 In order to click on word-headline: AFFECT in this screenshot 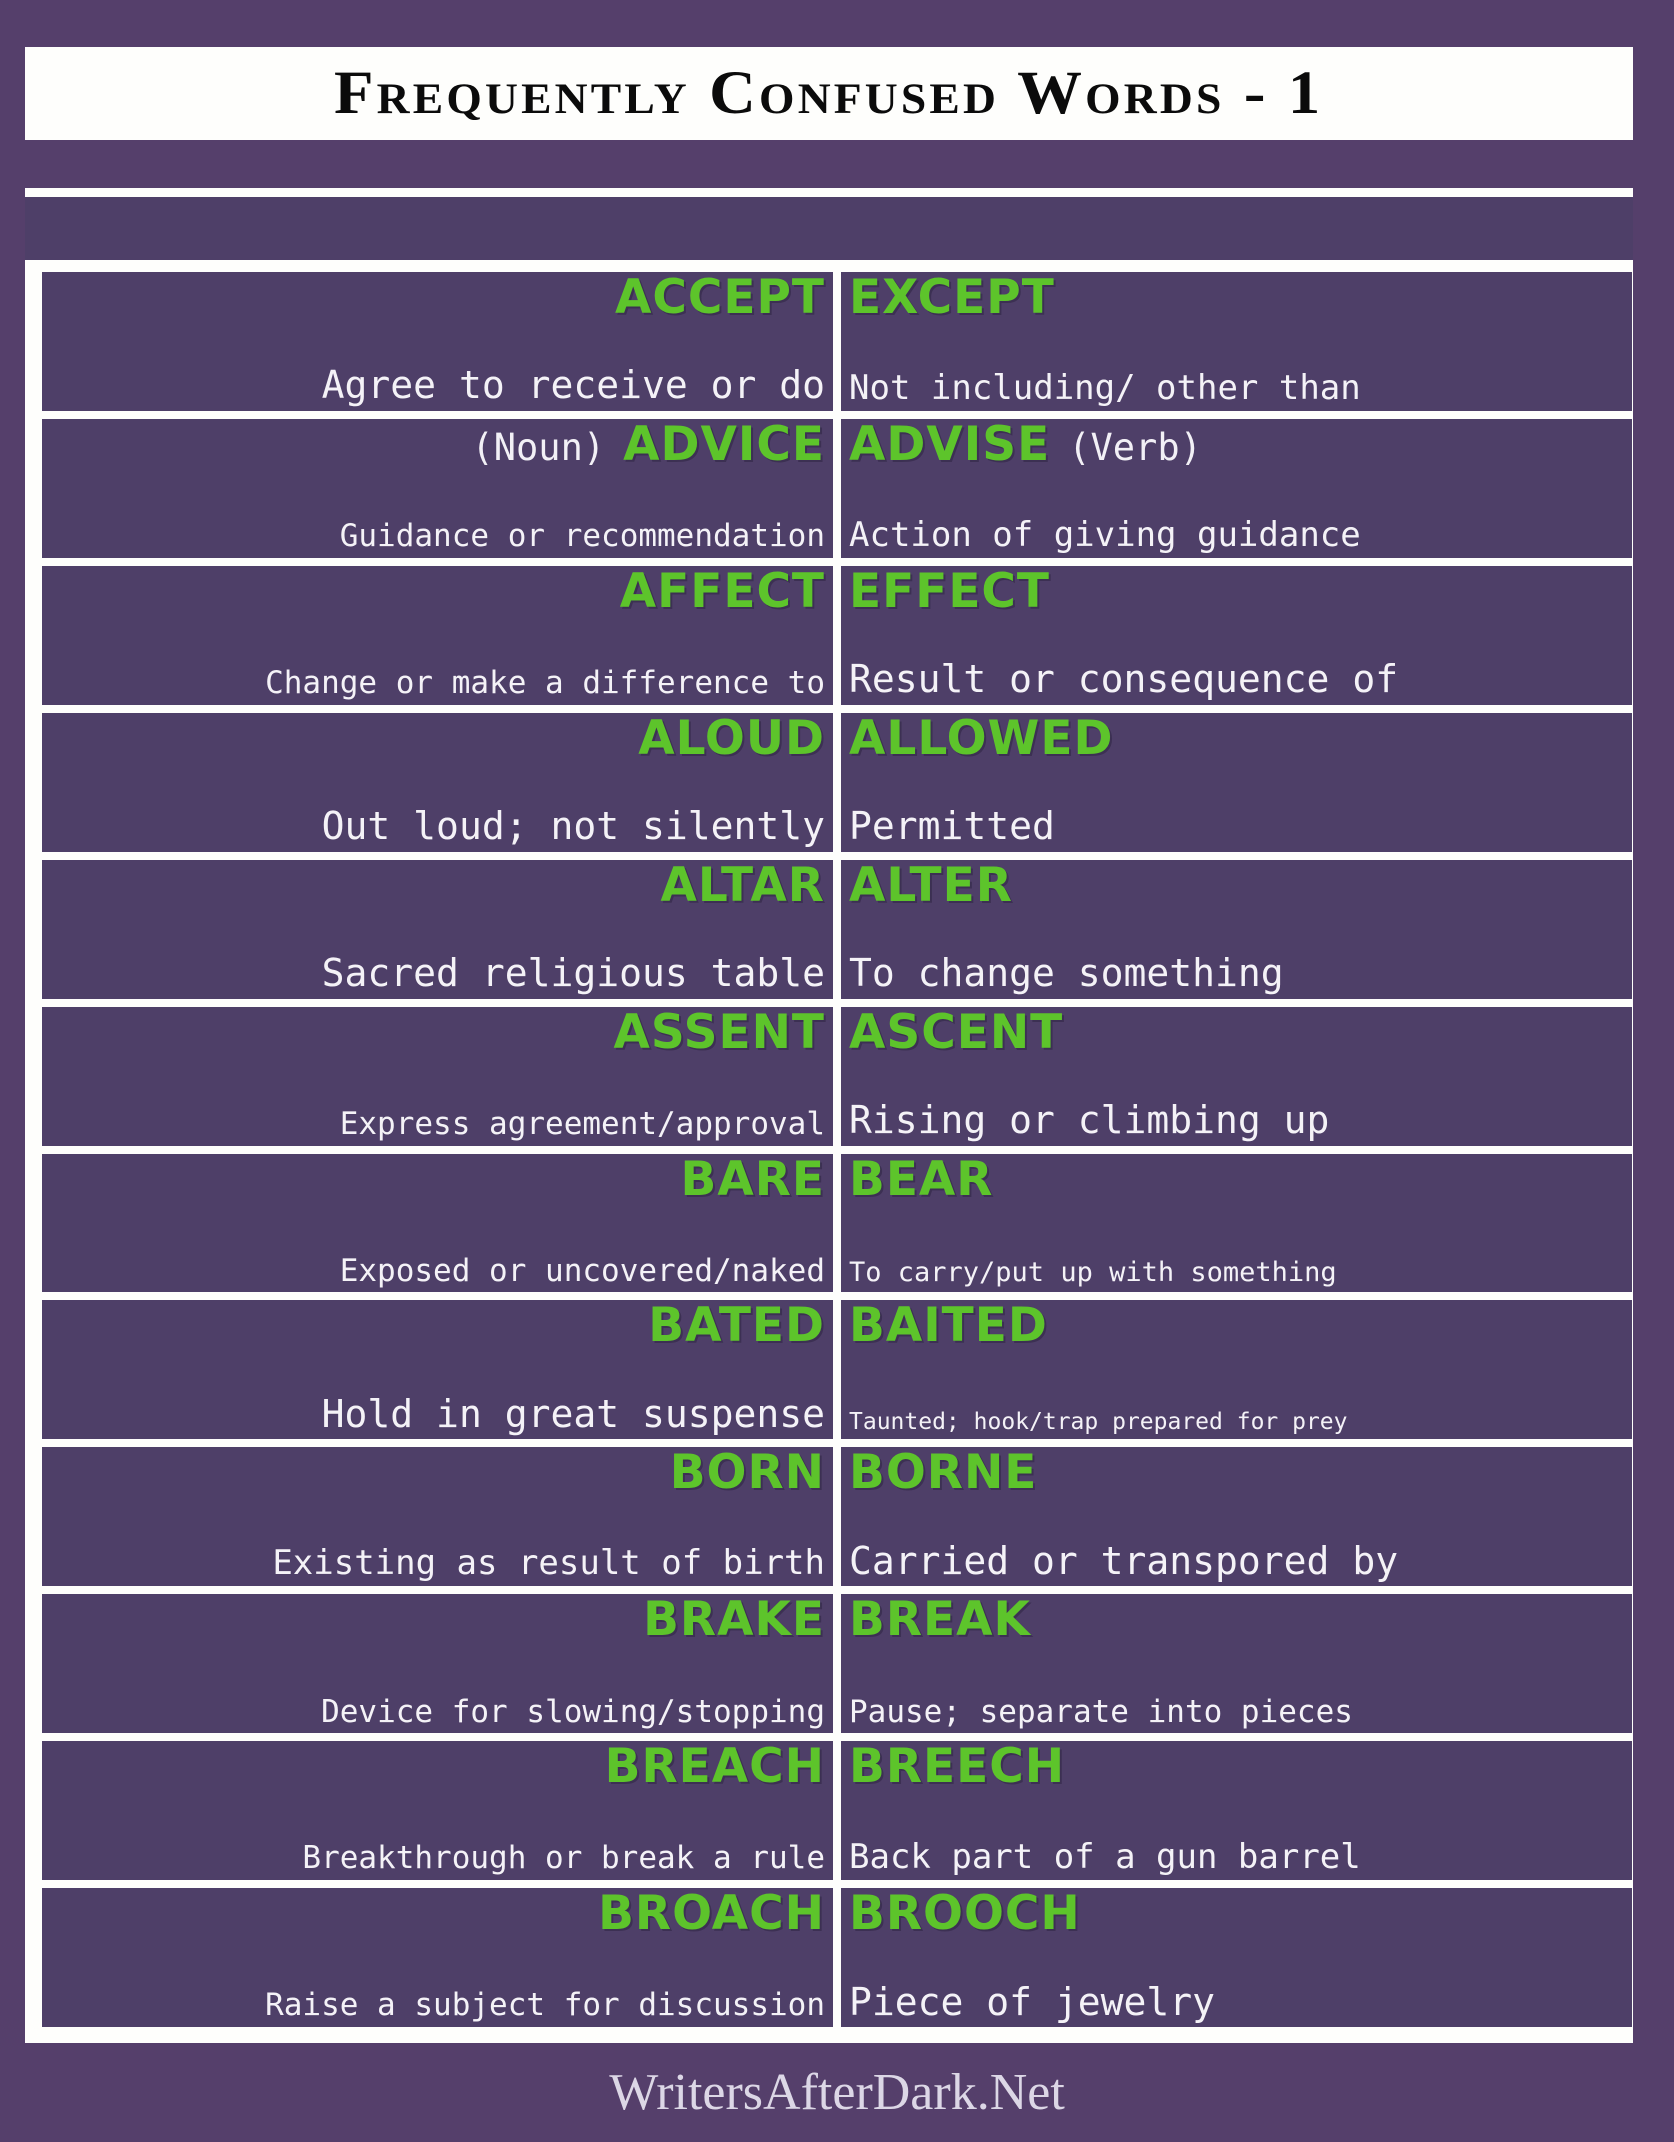, I will do `click(722, 592)`.